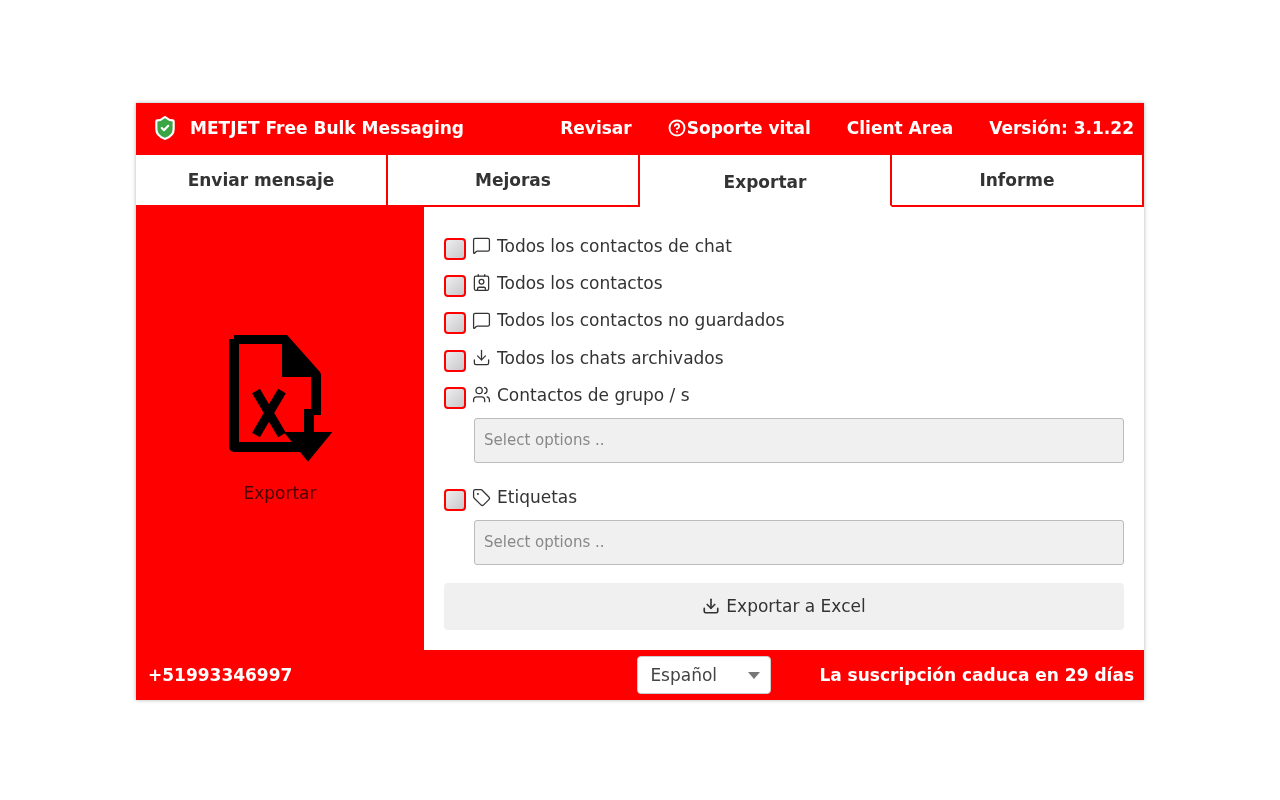 This screenshot has width=1280, height=800. Describe the element at coordinates (481, 395) in the screenshot. I see `group-icon` at that location.